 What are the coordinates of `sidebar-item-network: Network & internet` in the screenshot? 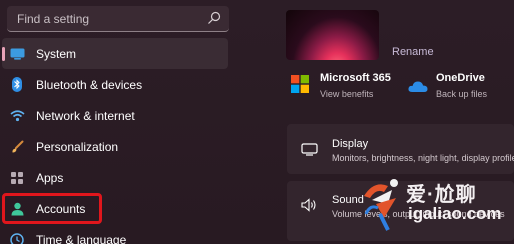 It's located at (115, 115).